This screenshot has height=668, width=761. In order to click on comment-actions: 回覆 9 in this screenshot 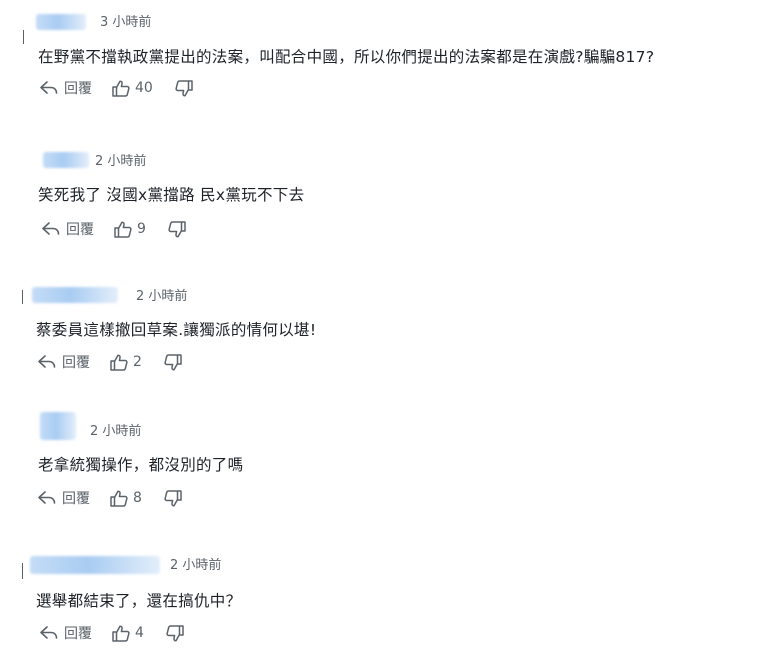, I will do `click(114, 229)`.